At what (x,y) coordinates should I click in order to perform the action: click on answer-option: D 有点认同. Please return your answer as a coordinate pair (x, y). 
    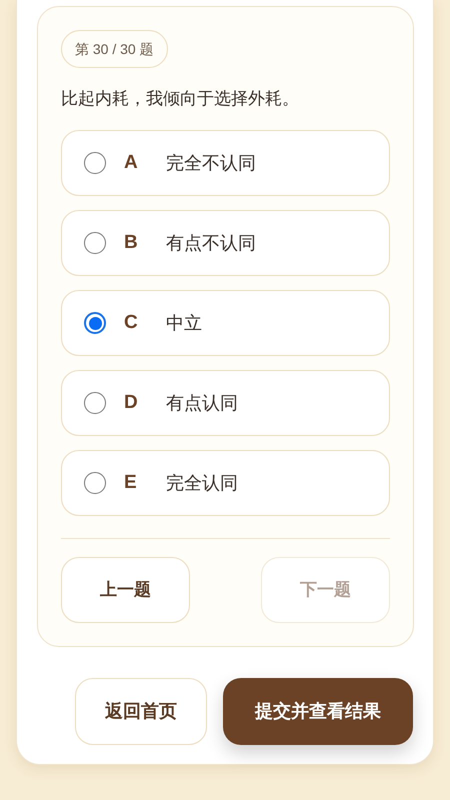
    Looking at the image, I should click on (225, 403).